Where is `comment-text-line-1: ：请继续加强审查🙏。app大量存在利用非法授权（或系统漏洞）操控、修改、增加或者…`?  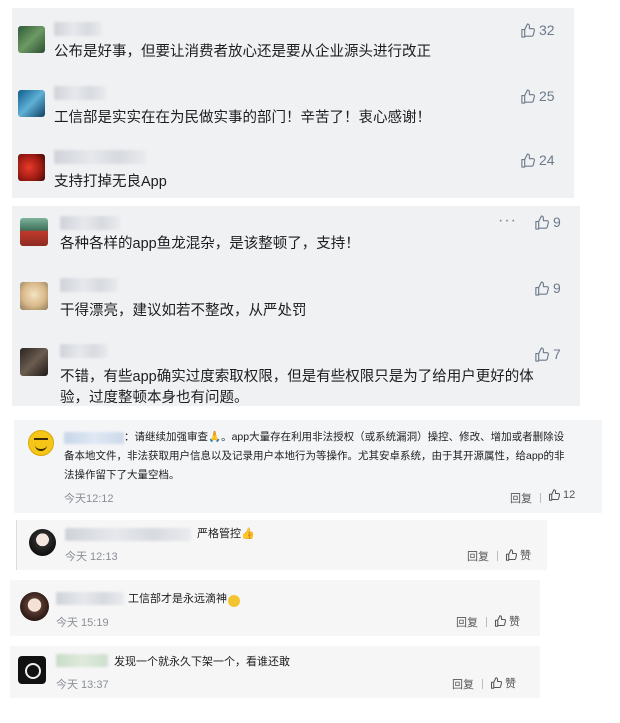
comment-text-line-1: ：请继续加强审查🙏。app大量存在利用非法授权（或系统漏洞）操控、修改、增加或者… is located at coordinates (344, 437).